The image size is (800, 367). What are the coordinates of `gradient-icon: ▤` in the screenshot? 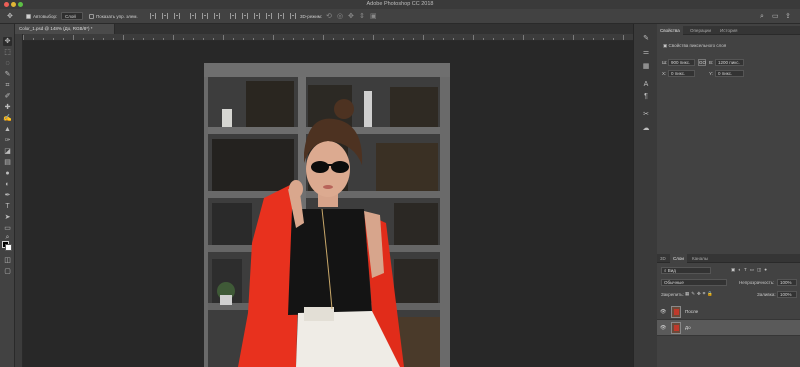 It's located at (7, 162).